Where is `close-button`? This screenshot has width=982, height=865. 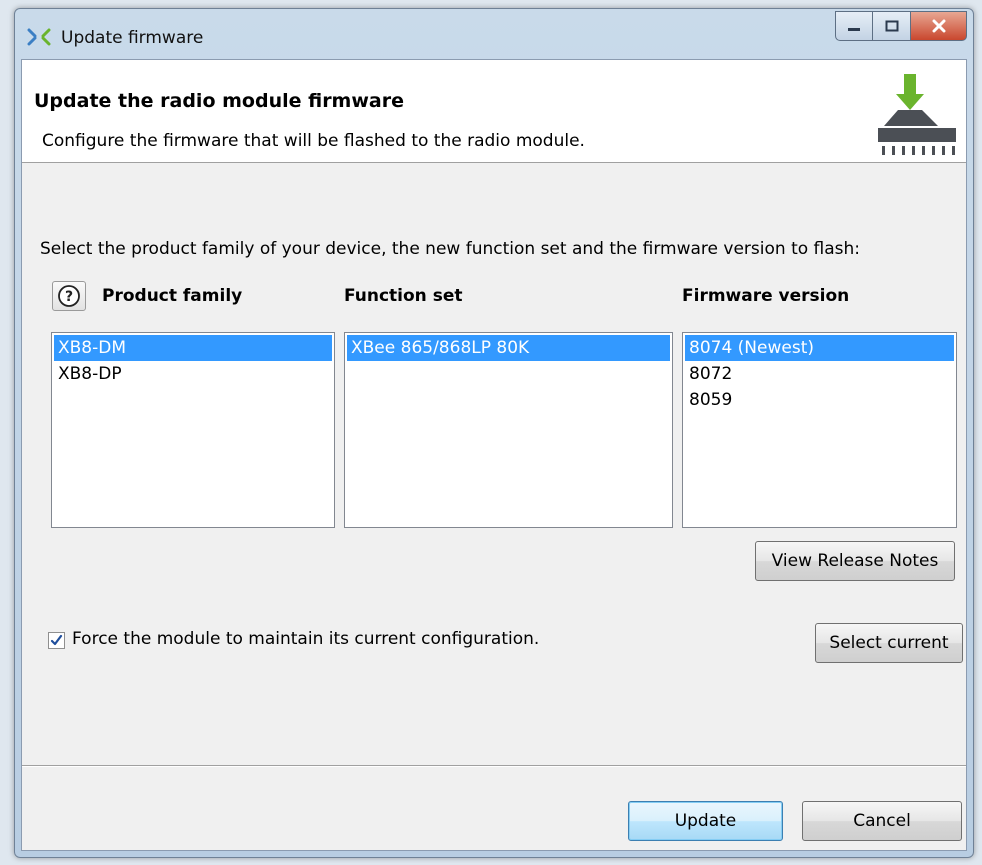
close-button is located at coordinates (939, 26).